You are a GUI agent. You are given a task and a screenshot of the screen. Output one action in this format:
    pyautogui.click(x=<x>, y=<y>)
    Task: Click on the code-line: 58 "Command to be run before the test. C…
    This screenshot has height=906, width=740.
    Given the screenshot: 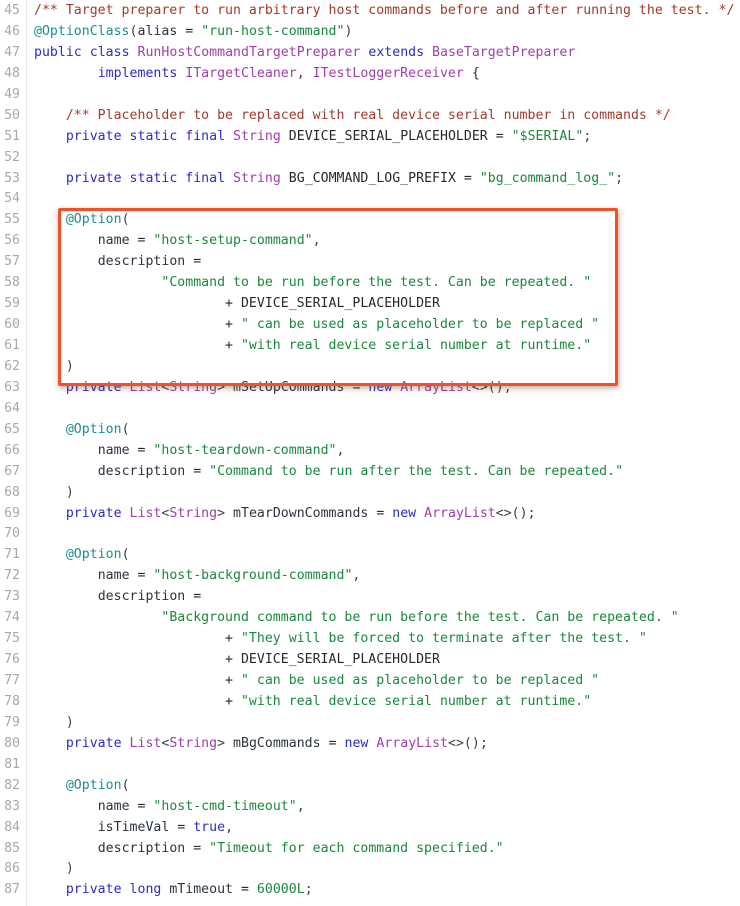 What is the action you would take?
    pyautogui.click(x=370, y=283)
    